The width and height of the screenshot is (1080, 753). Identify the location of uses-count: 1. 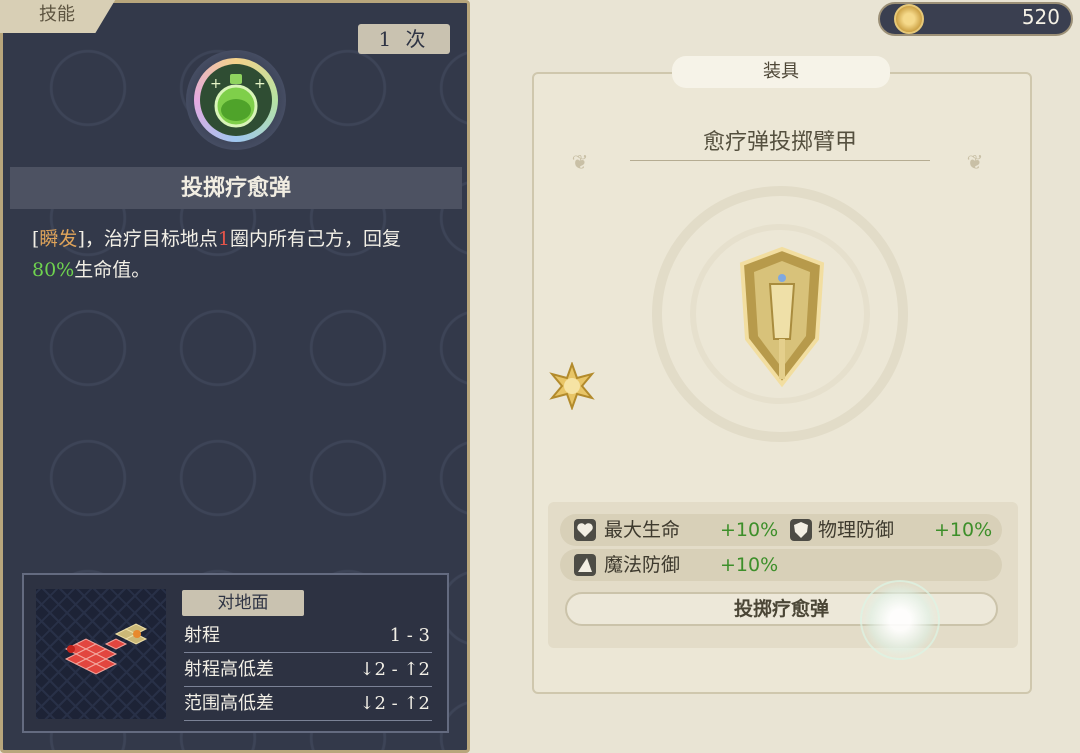
(387, 39).